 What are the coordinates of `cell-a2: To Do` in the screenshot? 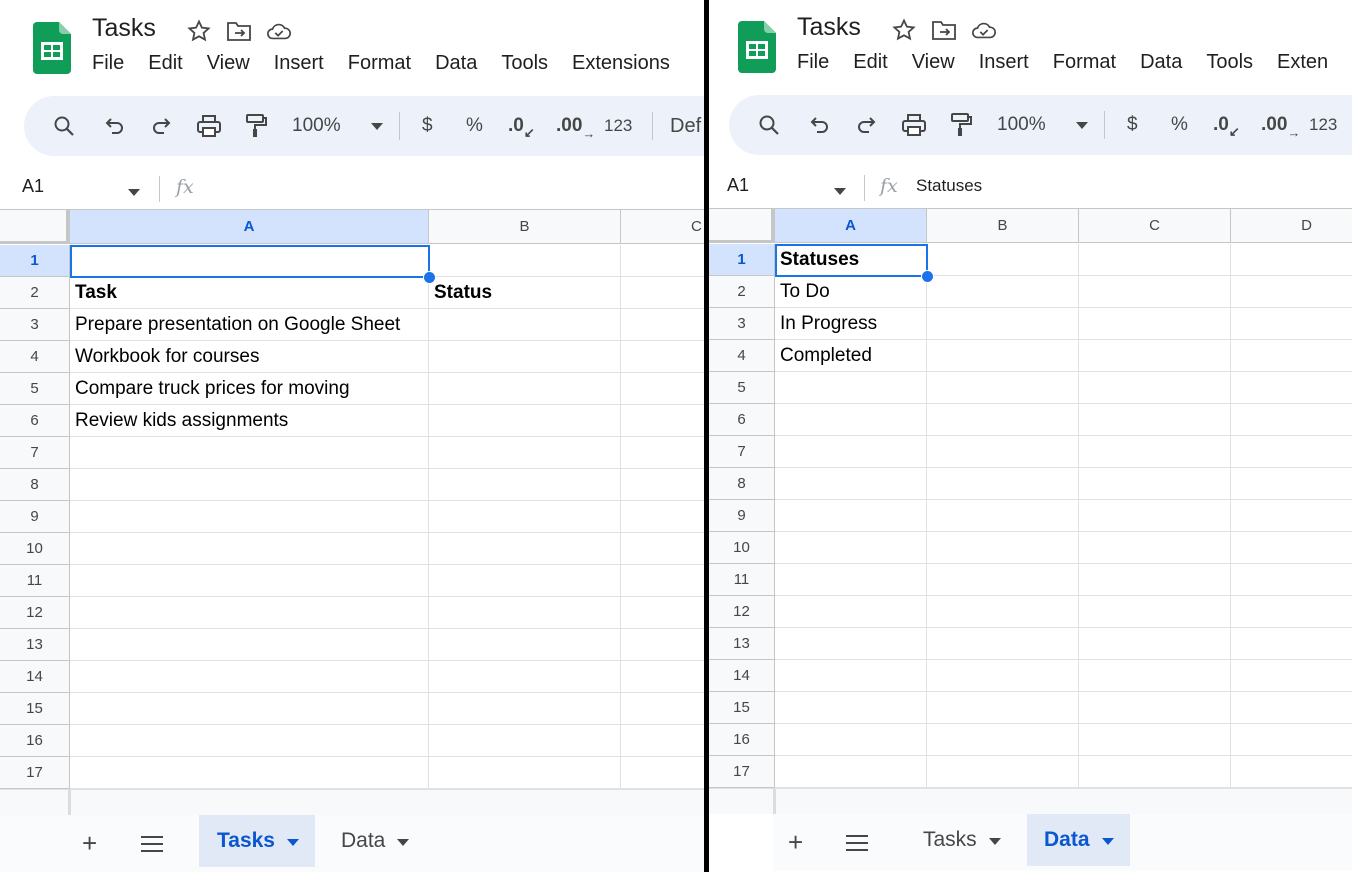 It's located at (851, 292).